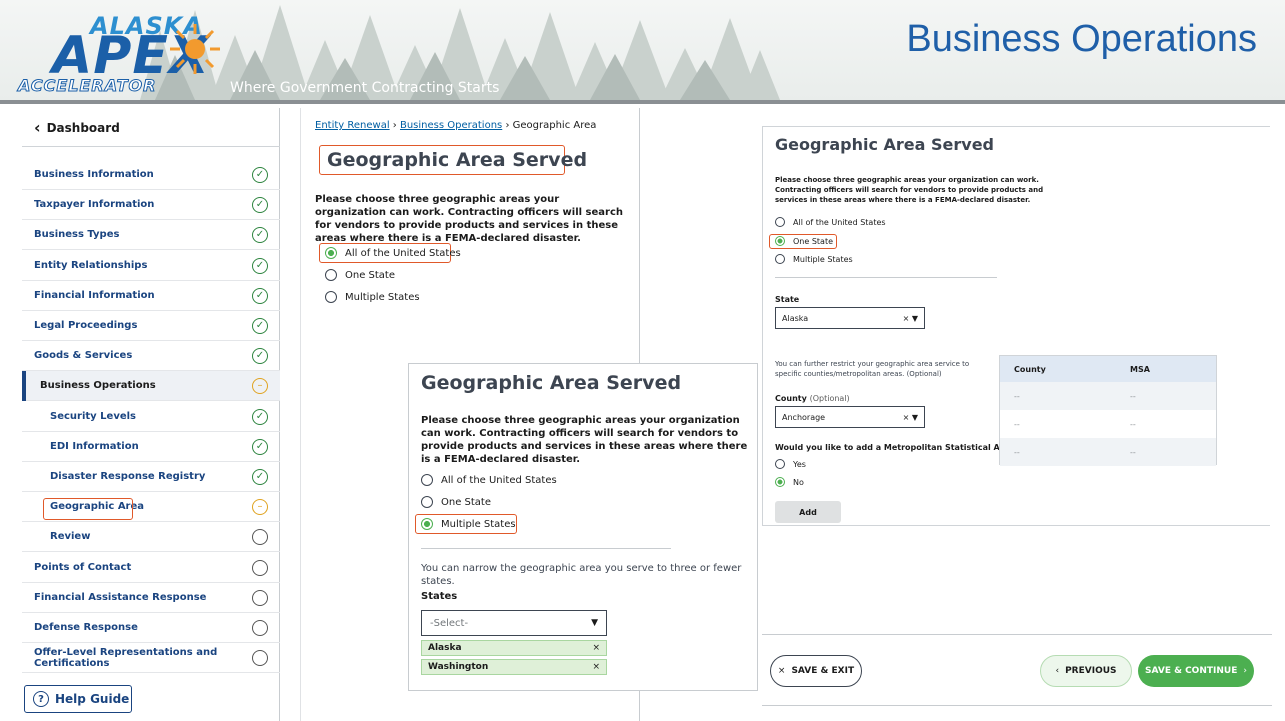  What do you see at coordinates (151, 326) in the screenshot?
I see `sidebar-item-legal-proceedings: Legal Proceedings ✓` at bounding box center [151, 326].